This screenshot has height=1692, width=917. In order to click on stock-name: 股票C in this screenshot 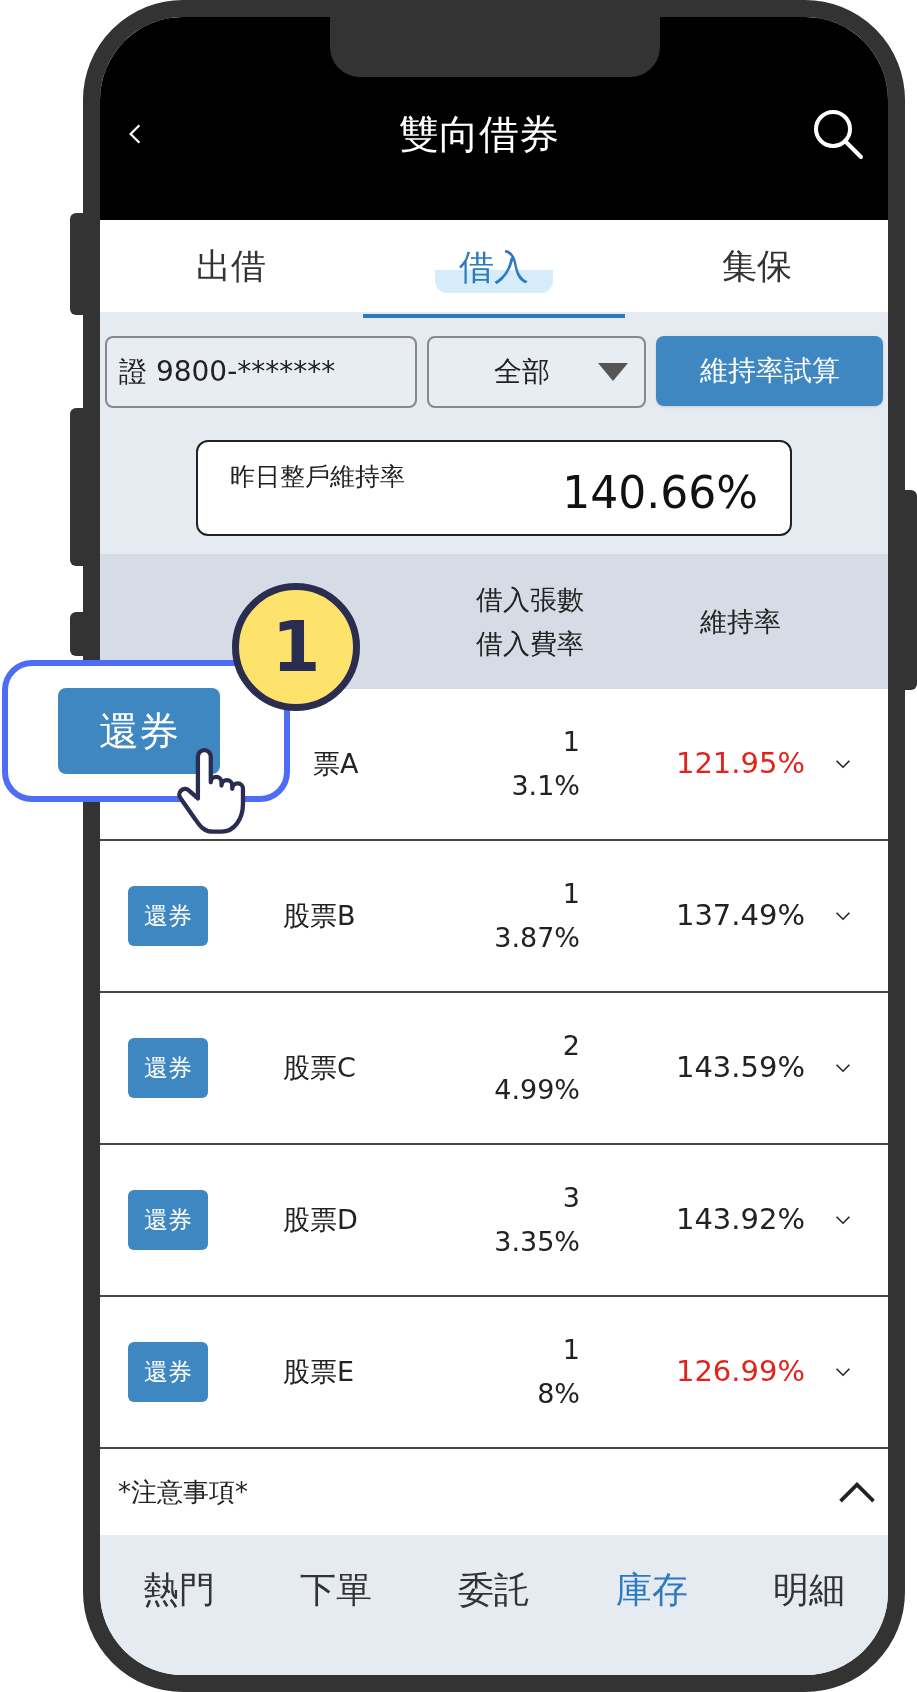, I will do `click(320, 1067)`.